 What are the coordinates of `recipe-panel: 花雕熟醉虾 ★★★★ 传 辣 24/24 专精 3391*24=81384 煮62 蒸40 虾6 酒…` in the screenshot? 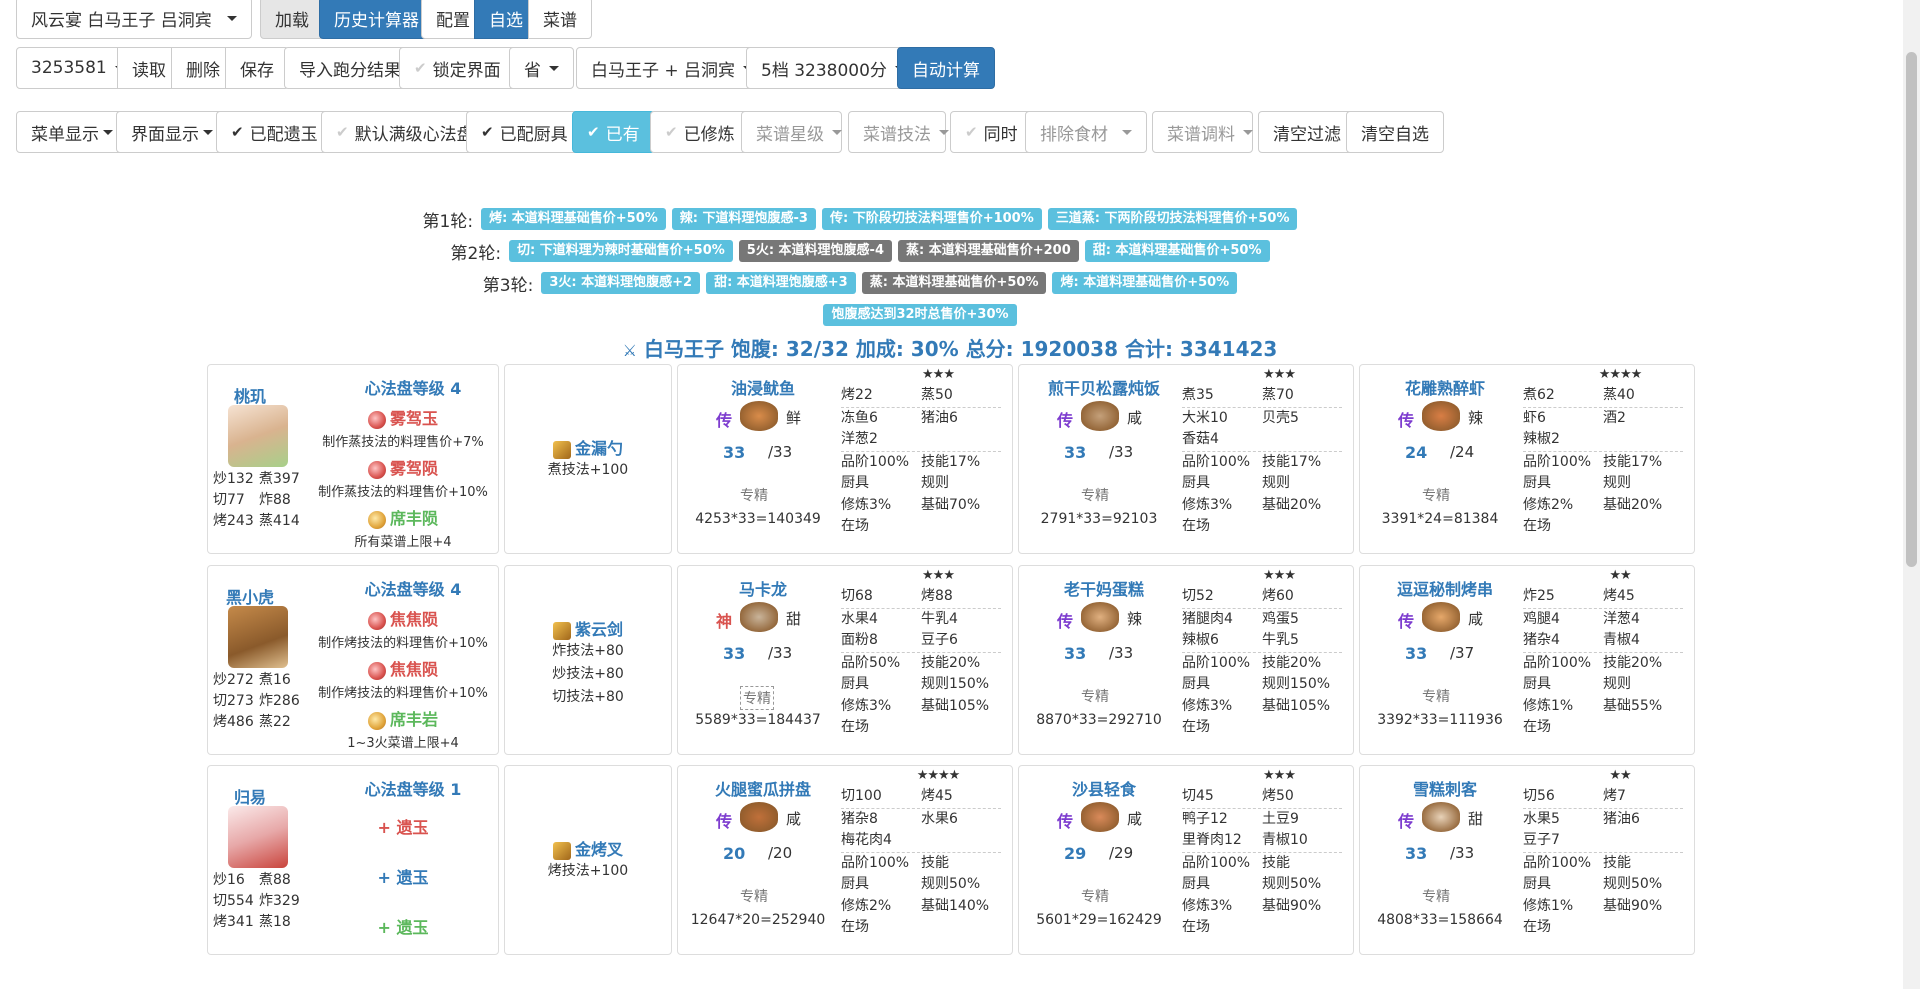 It's located at (1527, 459).